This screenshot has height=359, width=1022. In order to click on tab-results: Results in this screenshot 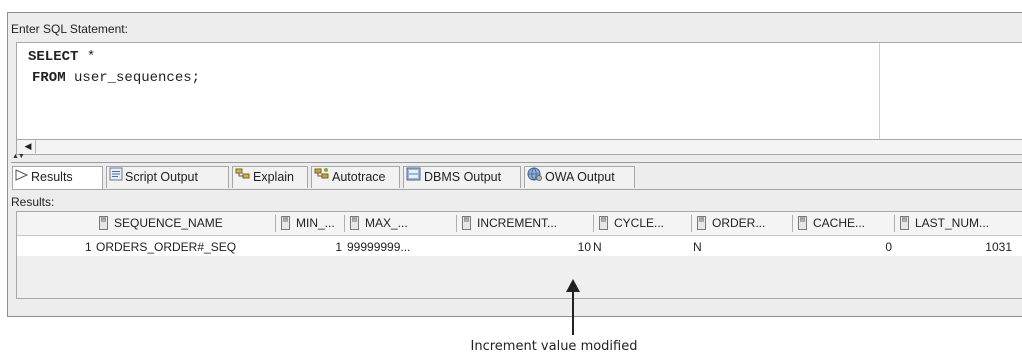, I will do `click(57, 178)`.